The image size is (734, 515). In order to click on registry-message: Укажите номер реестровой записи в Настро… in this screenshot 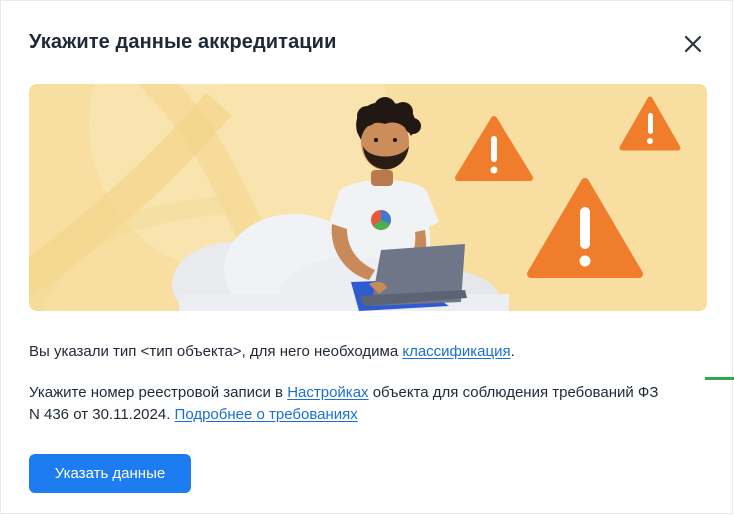, I will do `click(349, 404)`.